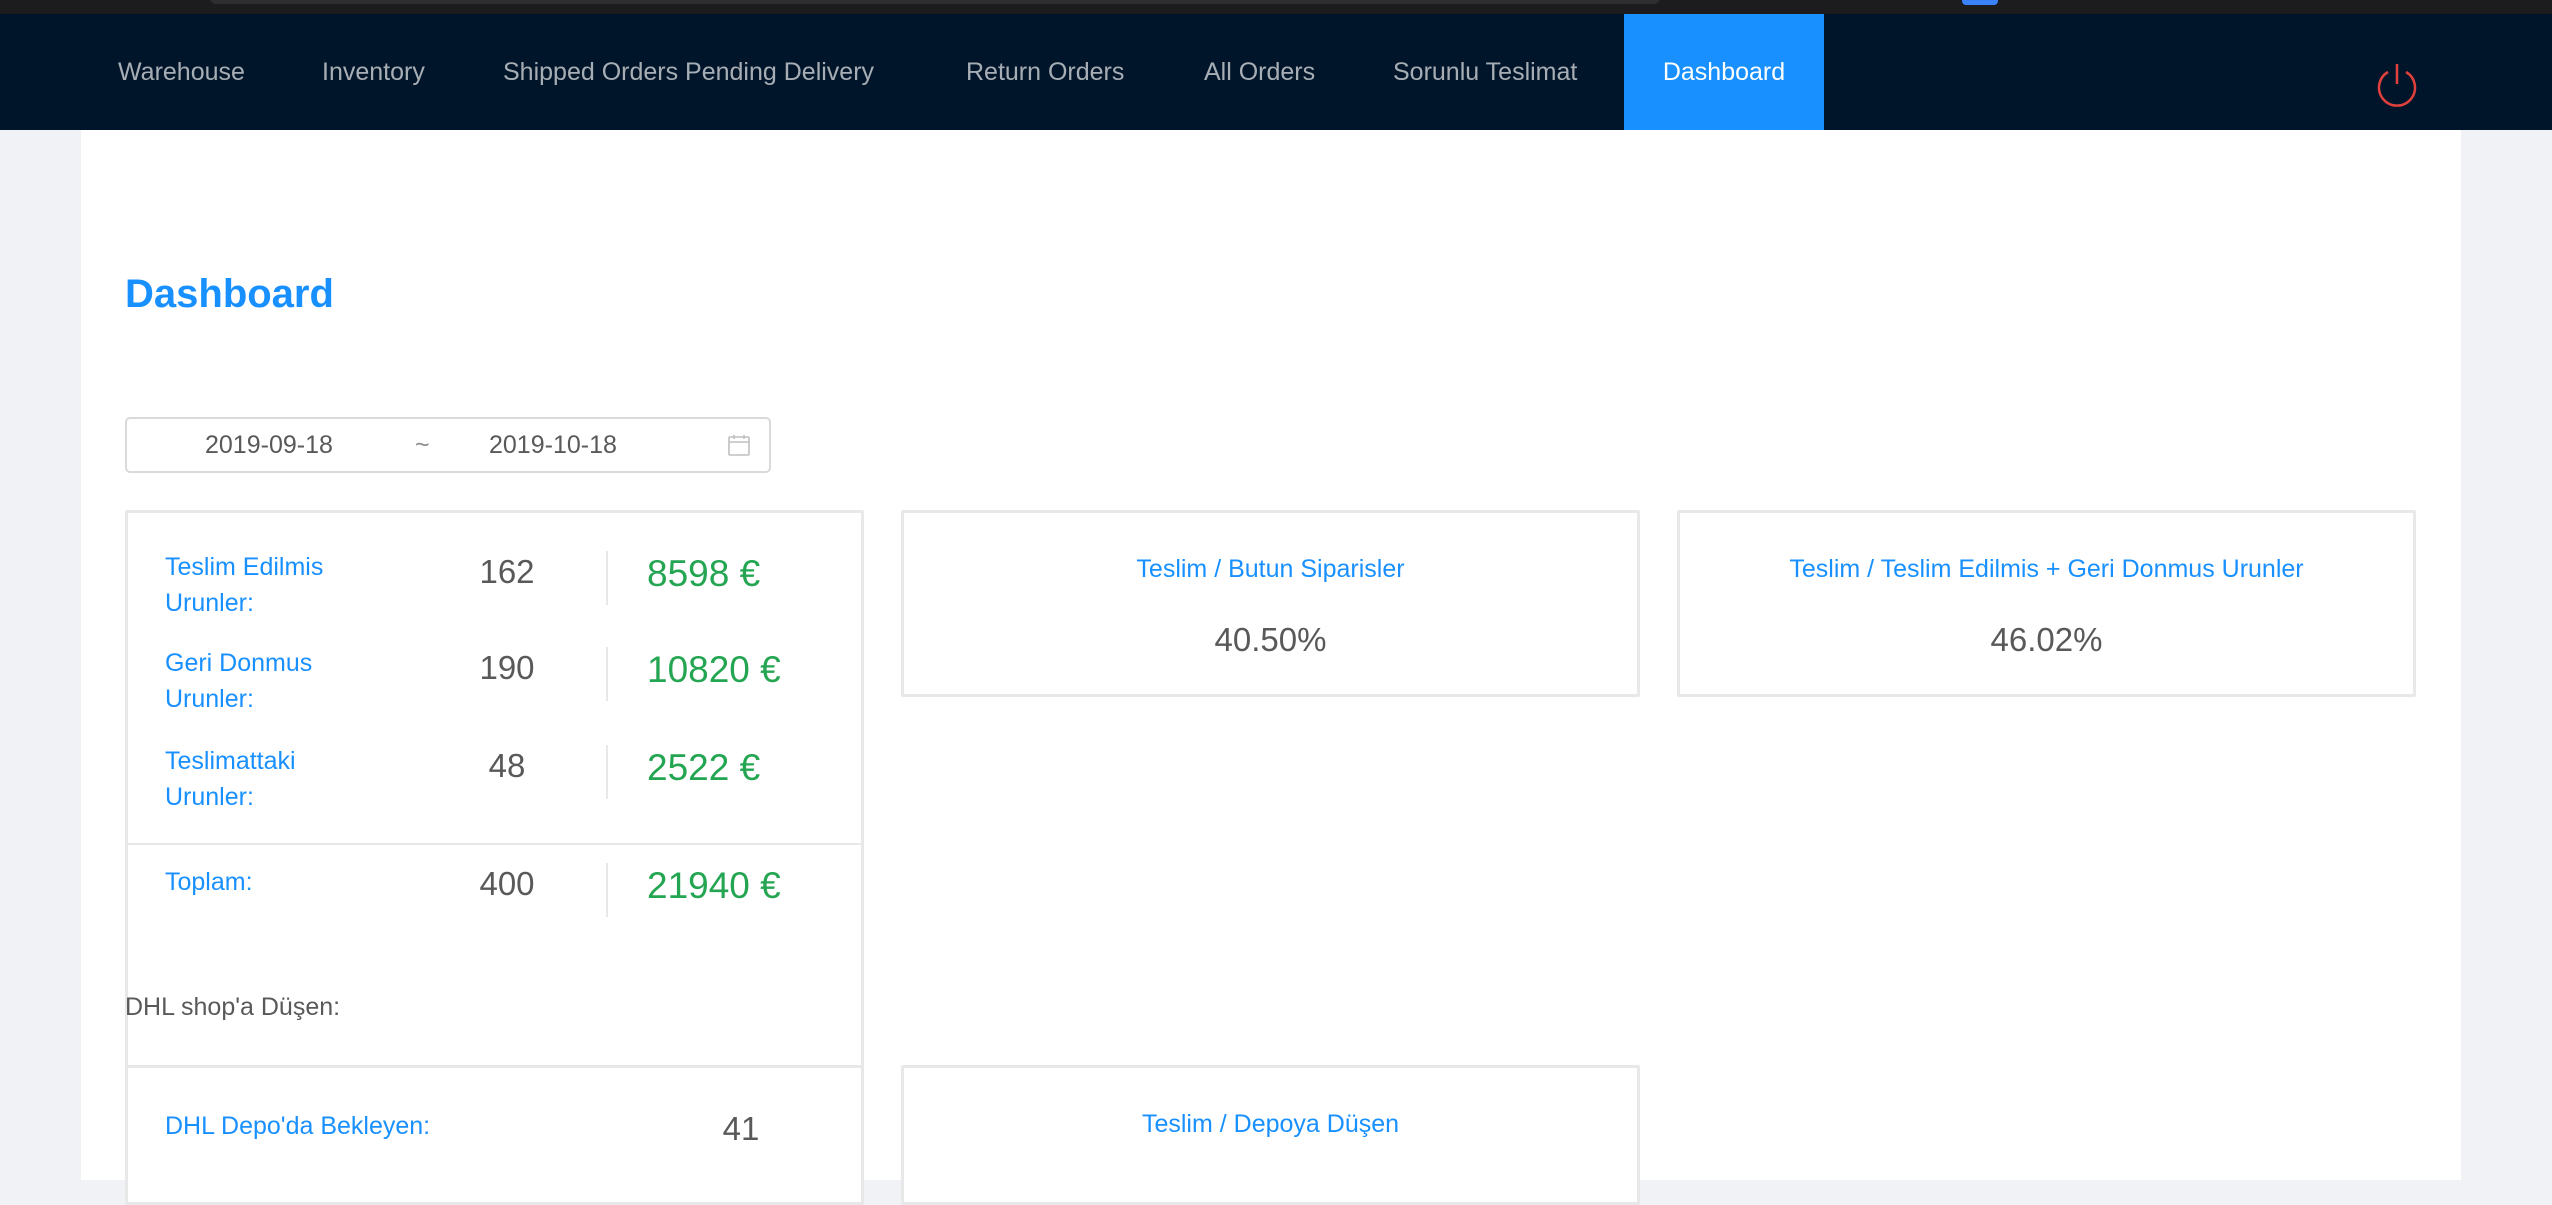 Image resolution: width=2552 pixels, height=1205 pixels. Describe the element at coordinates (507, 883) in the screenshot. I see `total-count: 400` at that location.